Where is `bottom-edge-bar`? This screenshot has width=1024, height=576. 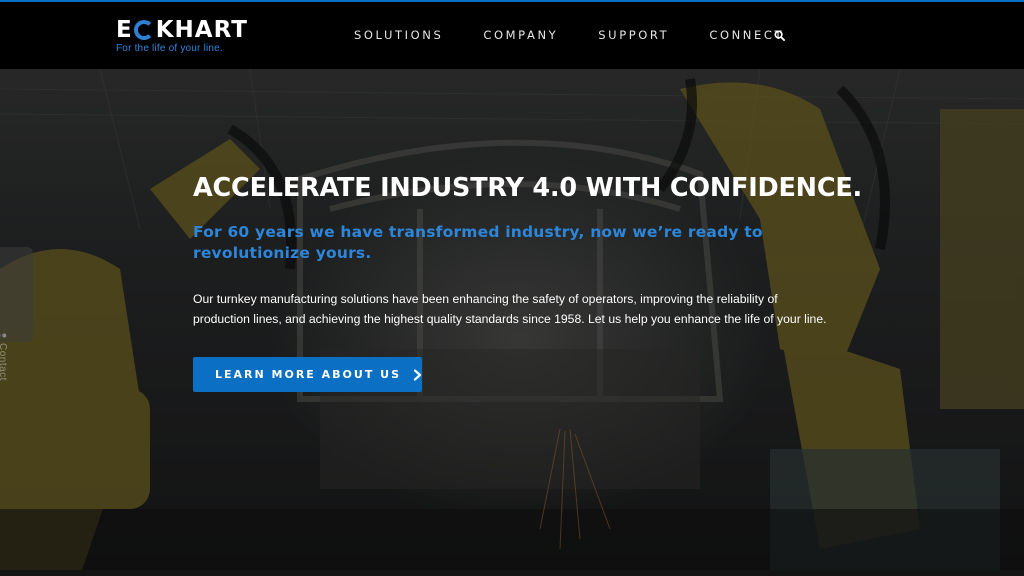 bottom-edge-bar is located at coordinates (512, 573).